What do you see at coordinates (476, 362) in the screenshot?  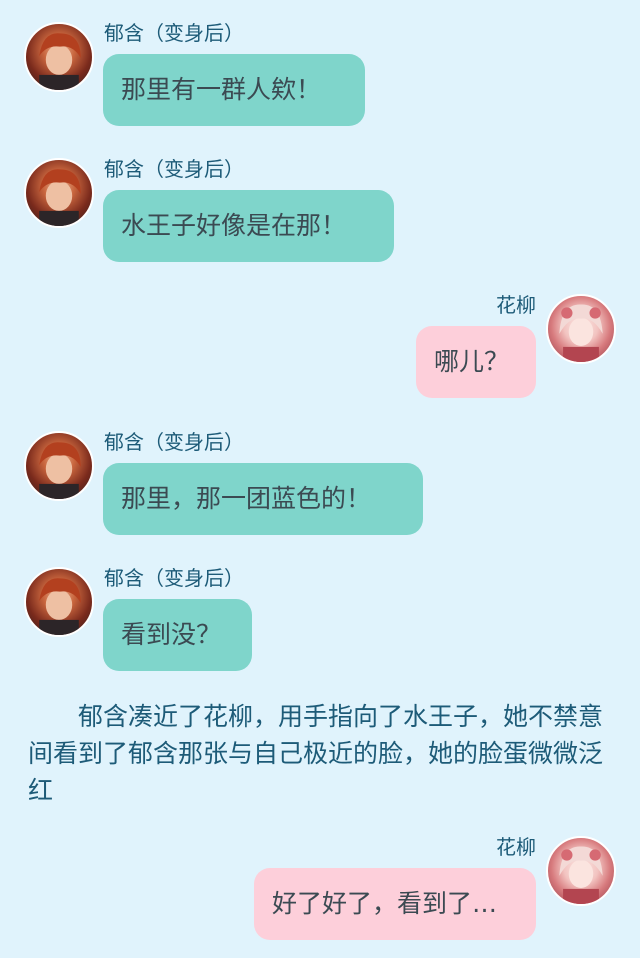 I see `message-bubble: 哪儿？` at bounding box center [476, 362].